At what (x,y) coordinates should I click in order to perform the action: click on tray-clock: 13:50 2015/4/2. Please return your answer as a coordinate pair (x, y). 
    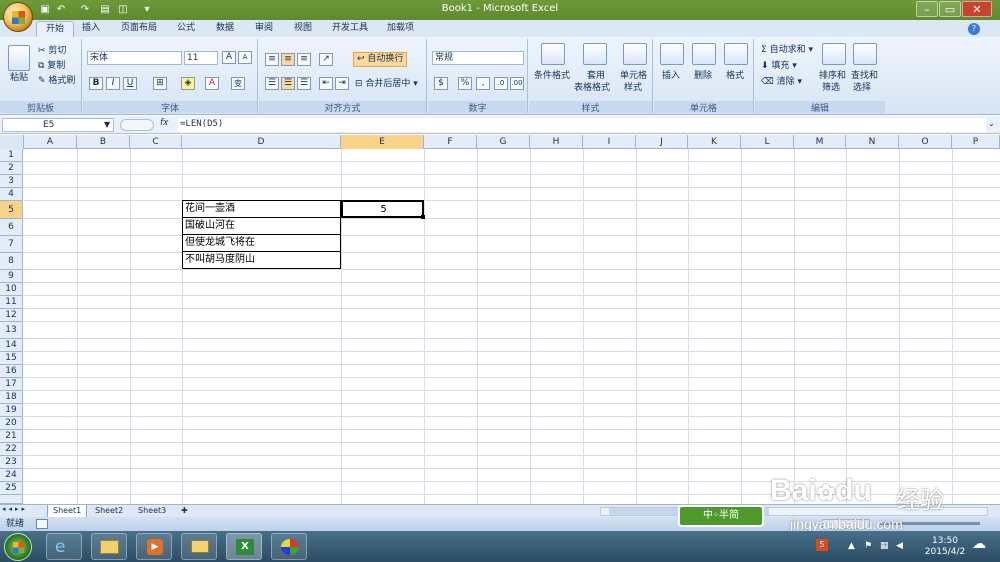
    Looking at the image, I should click on (945, 547).